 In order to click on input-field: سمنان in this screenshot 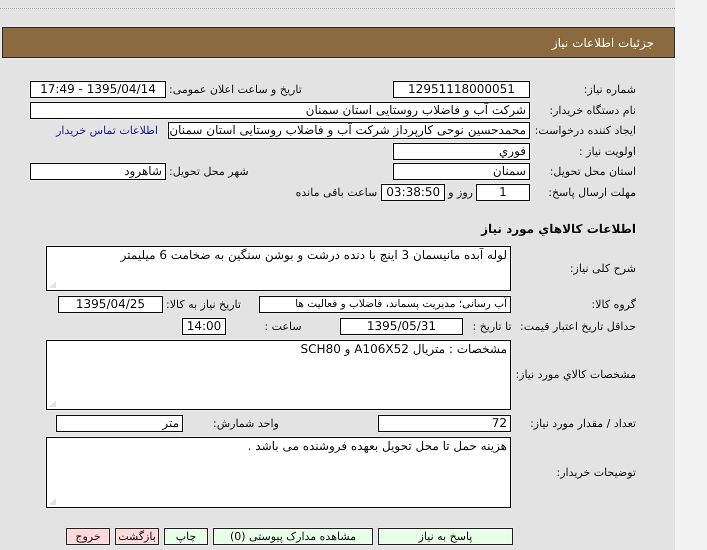, I will do `click(461, 171)`.